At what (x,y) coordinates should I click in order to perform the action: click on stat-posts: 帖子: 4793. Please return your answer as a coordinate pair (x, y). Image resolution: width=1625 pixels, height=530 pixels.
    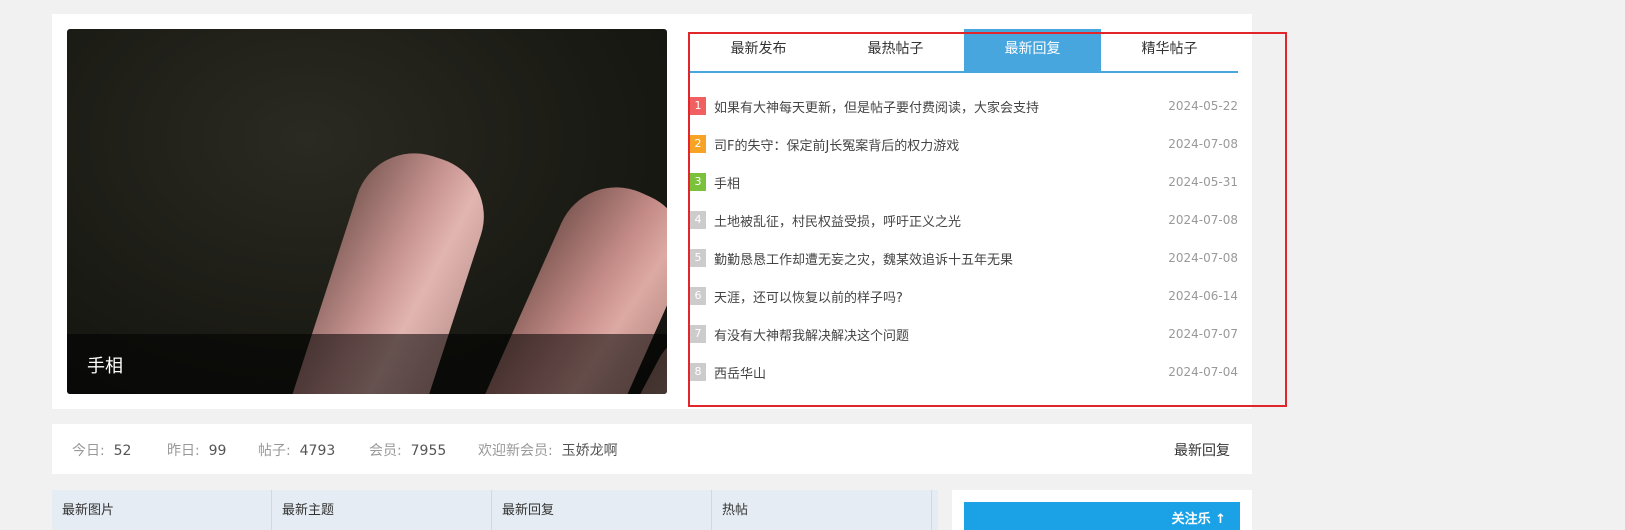
    Looking at the image, I should click on (297, 451).